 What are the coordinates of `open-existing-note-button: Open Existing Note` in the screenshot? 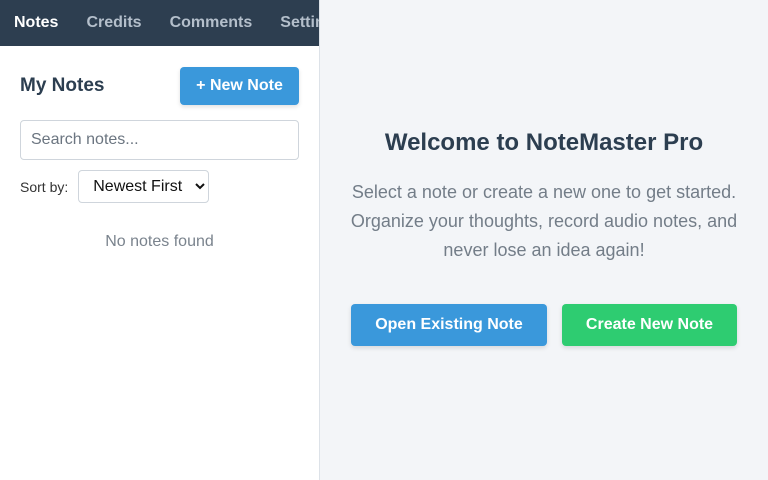 It's located at (449, 325).